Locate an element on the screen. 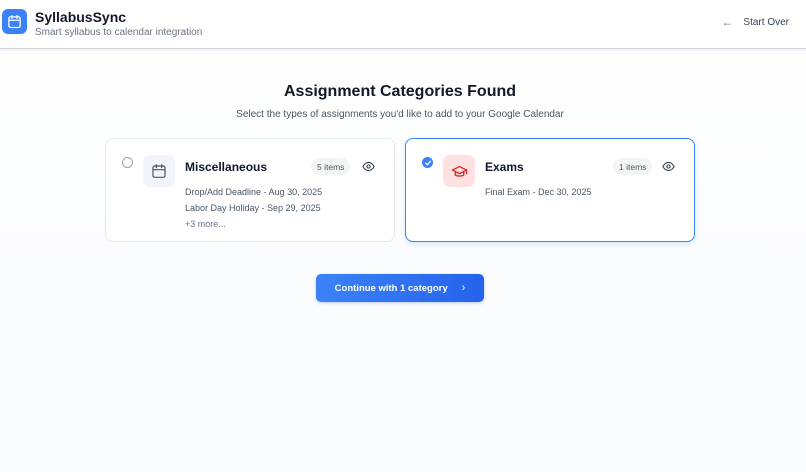  chevron-right-icon: › is located at coordinates (463, 288).